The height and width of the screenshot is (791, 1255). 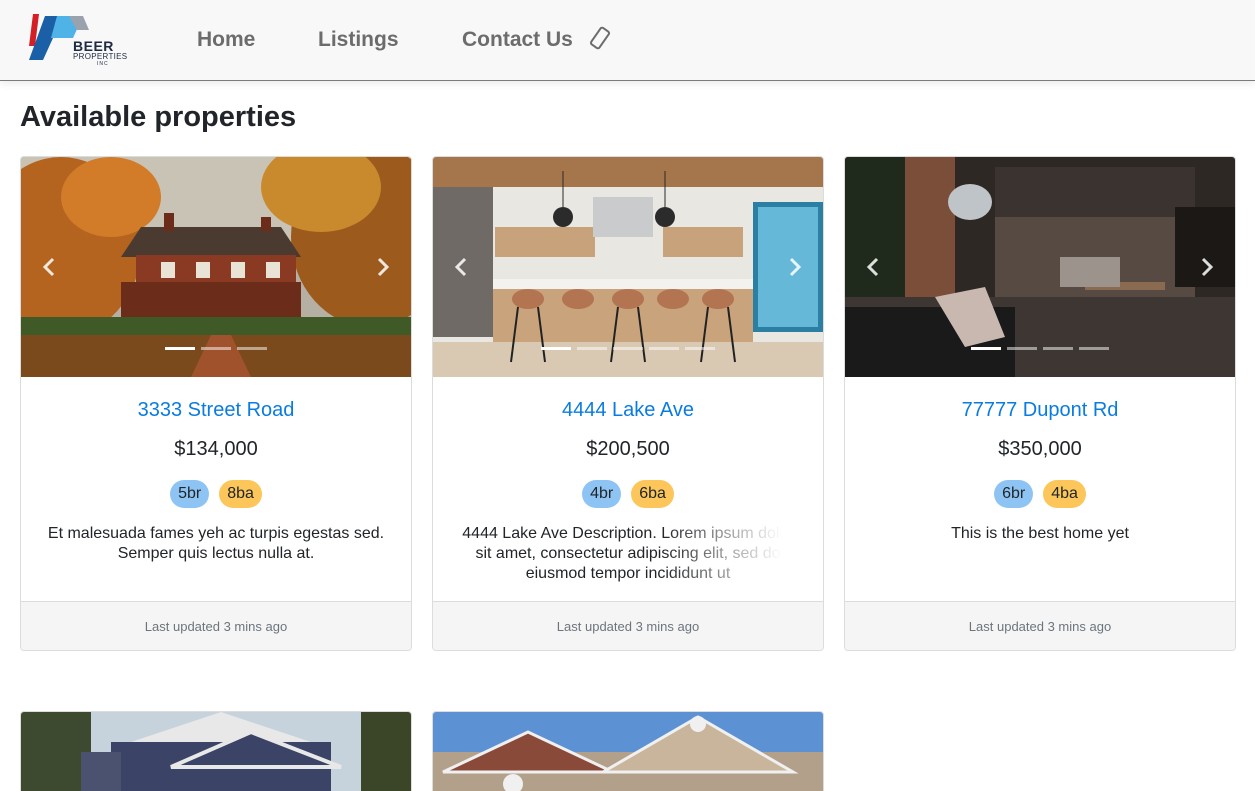 I want to click on logo-brand-sub: PROPERTIES, so click(x=100, y=56).